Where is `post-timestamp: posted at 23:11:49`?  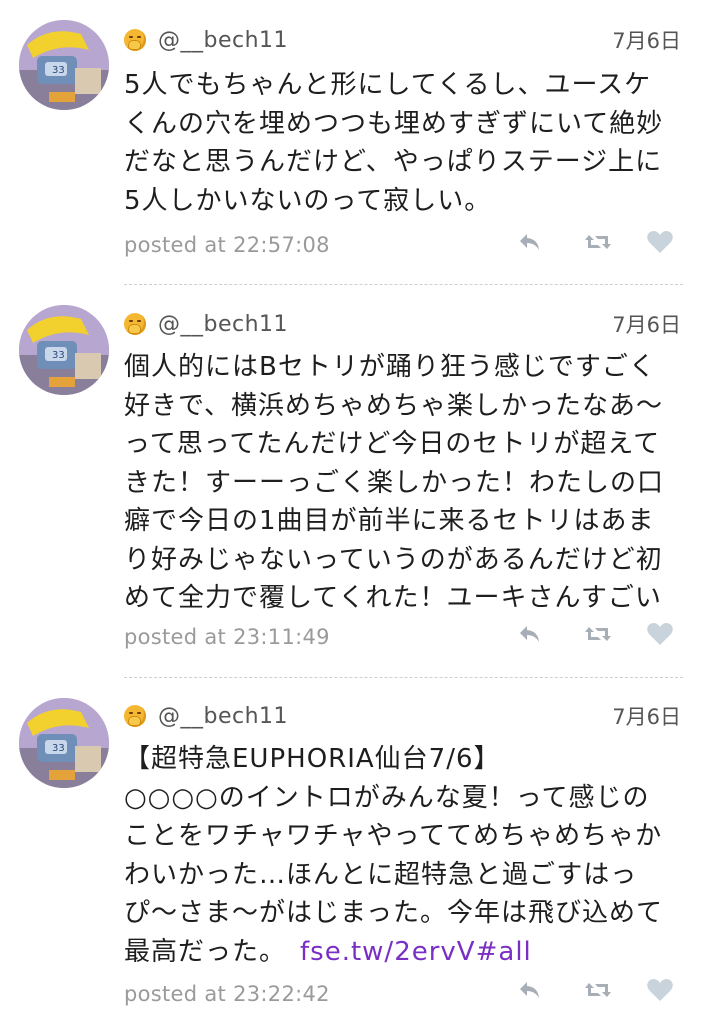
post-timestamp: posted at 23:11:49 is located at coordinates (227, 637).